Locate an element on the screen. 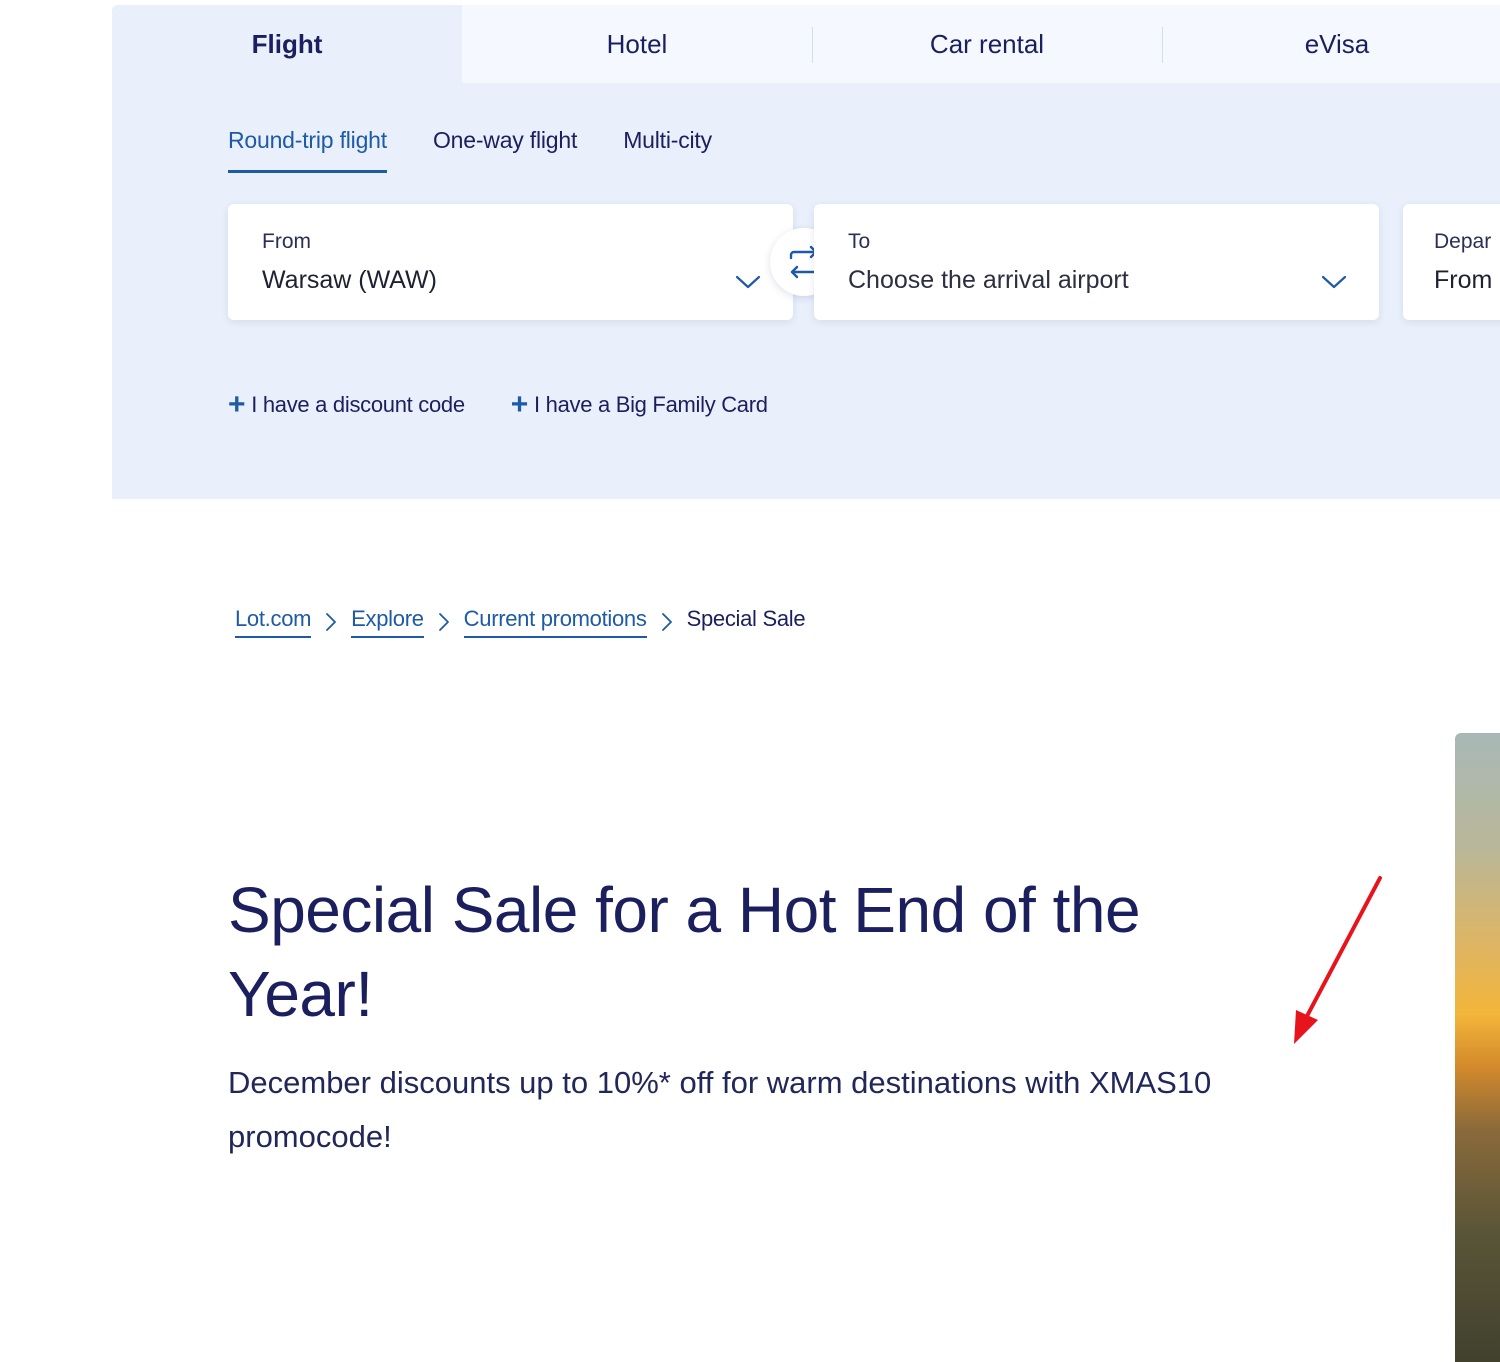 Image resolution: width=1500 pixels, height=1362 pixels. from-label: From is located at coordinates (286, 241).